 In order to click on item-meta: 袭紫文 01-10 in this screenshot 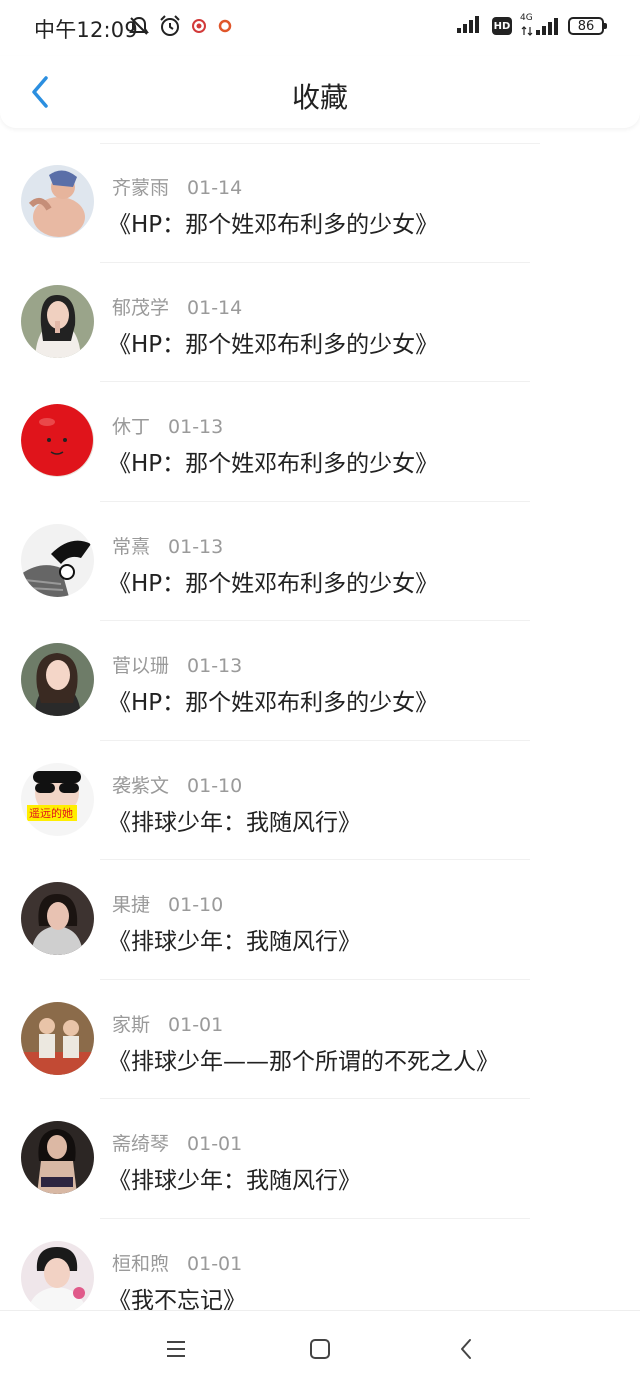, I will do `click(177, 784)`.